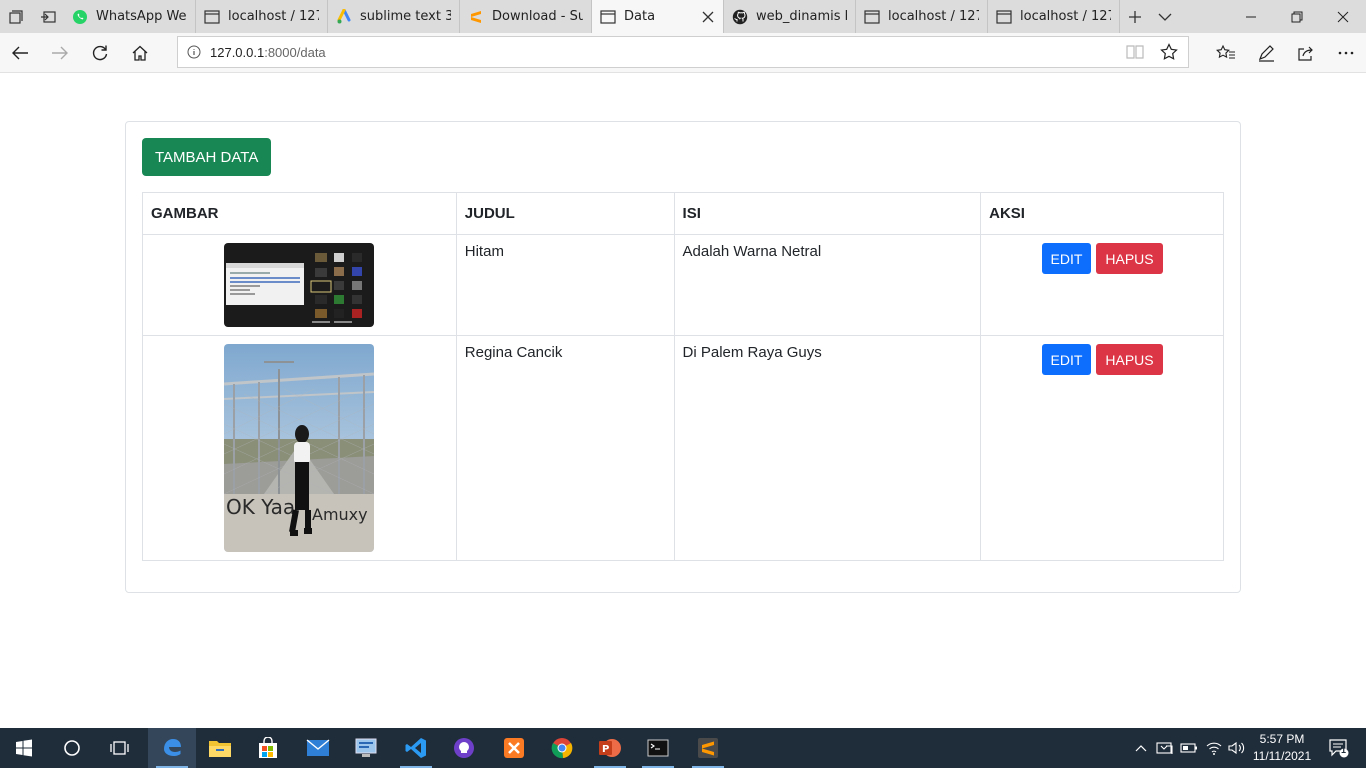 The image size is (1366, 768). What do you see at coordinates (827, 213) in the screenshot?
I see `header-isi: ISI` at bounding box center [827, 213].